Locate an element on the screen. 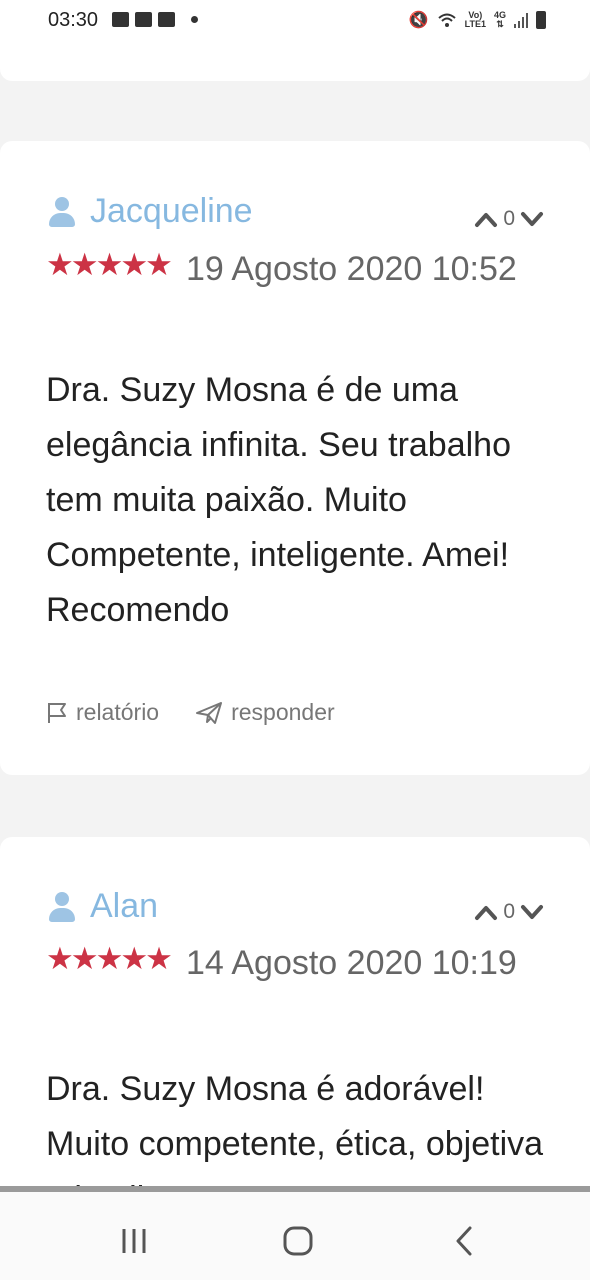 This screenshot has height=1280, width=590. paper-plane-icon is located at coordinates (209, 712).